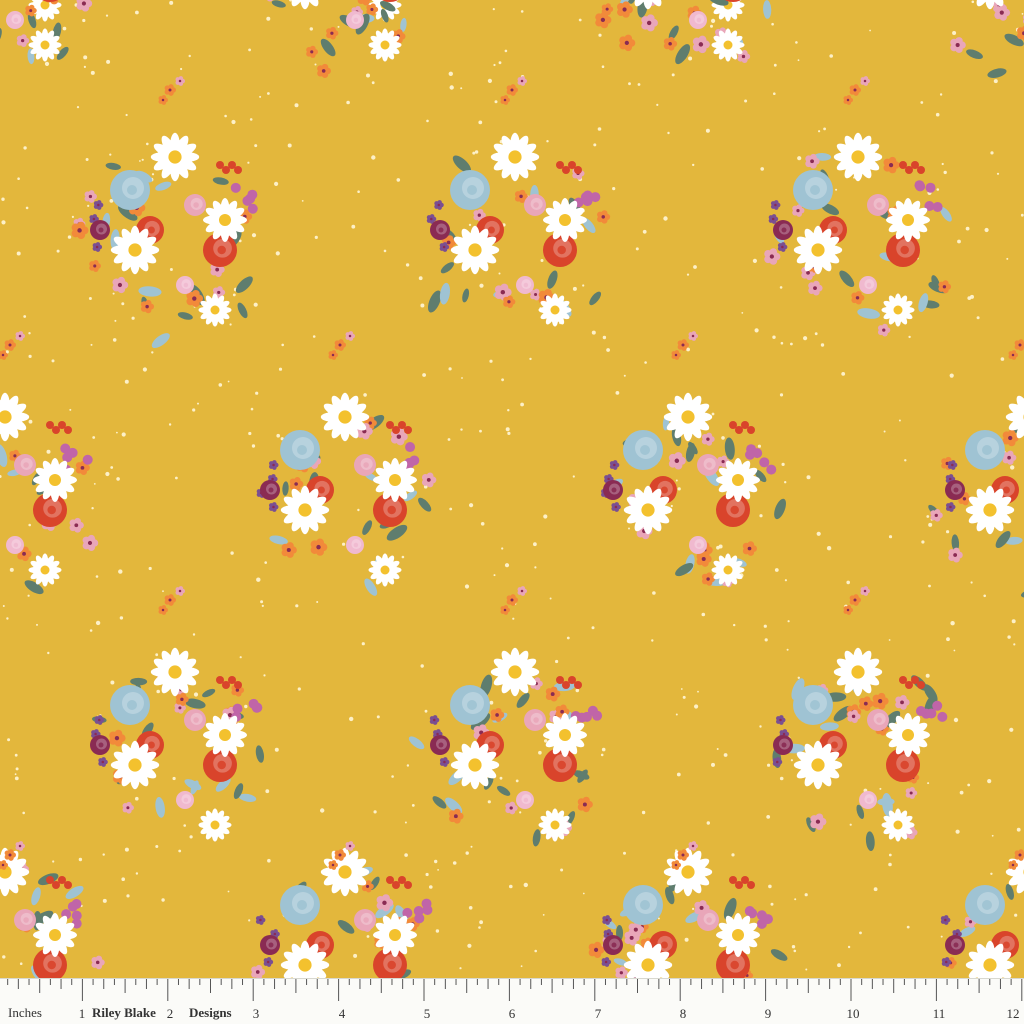 The width and height of the screenshot is (1024, 1024). What do you see at coordinates (768, 1013) in the screenshot?
I see `ruler-number-9: 9` at bounding box center [768, 1013].